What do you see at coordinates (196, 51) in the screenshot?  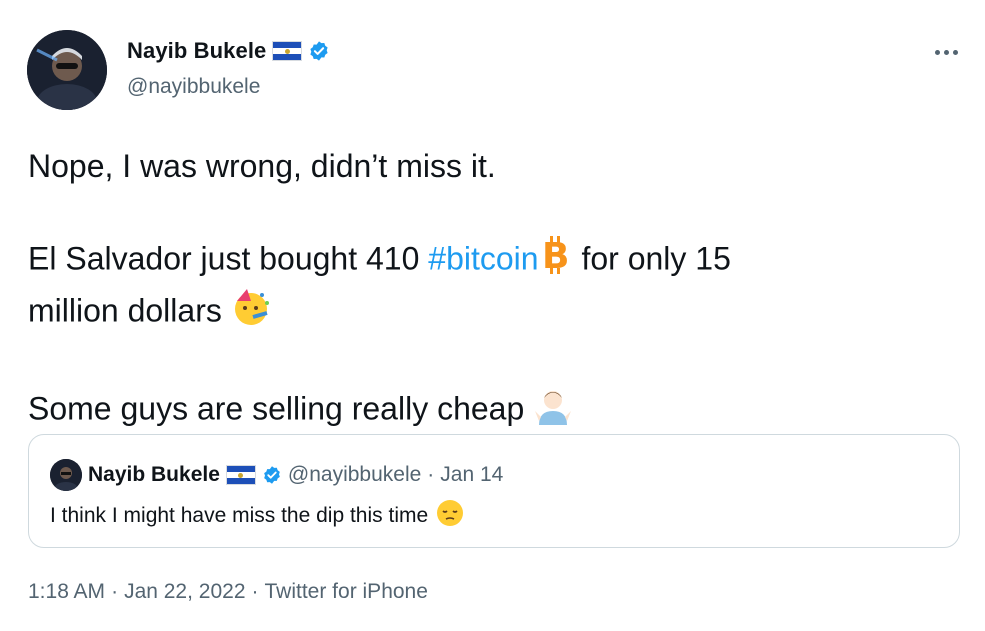 I see `author-name: Nayib Bukele` at bounding box center [196, 51].